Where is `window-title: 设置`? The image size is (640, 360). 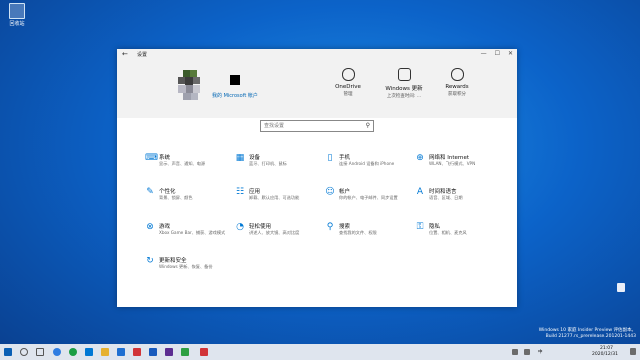
window-title: 设置 is located at coordinates (142, 55).